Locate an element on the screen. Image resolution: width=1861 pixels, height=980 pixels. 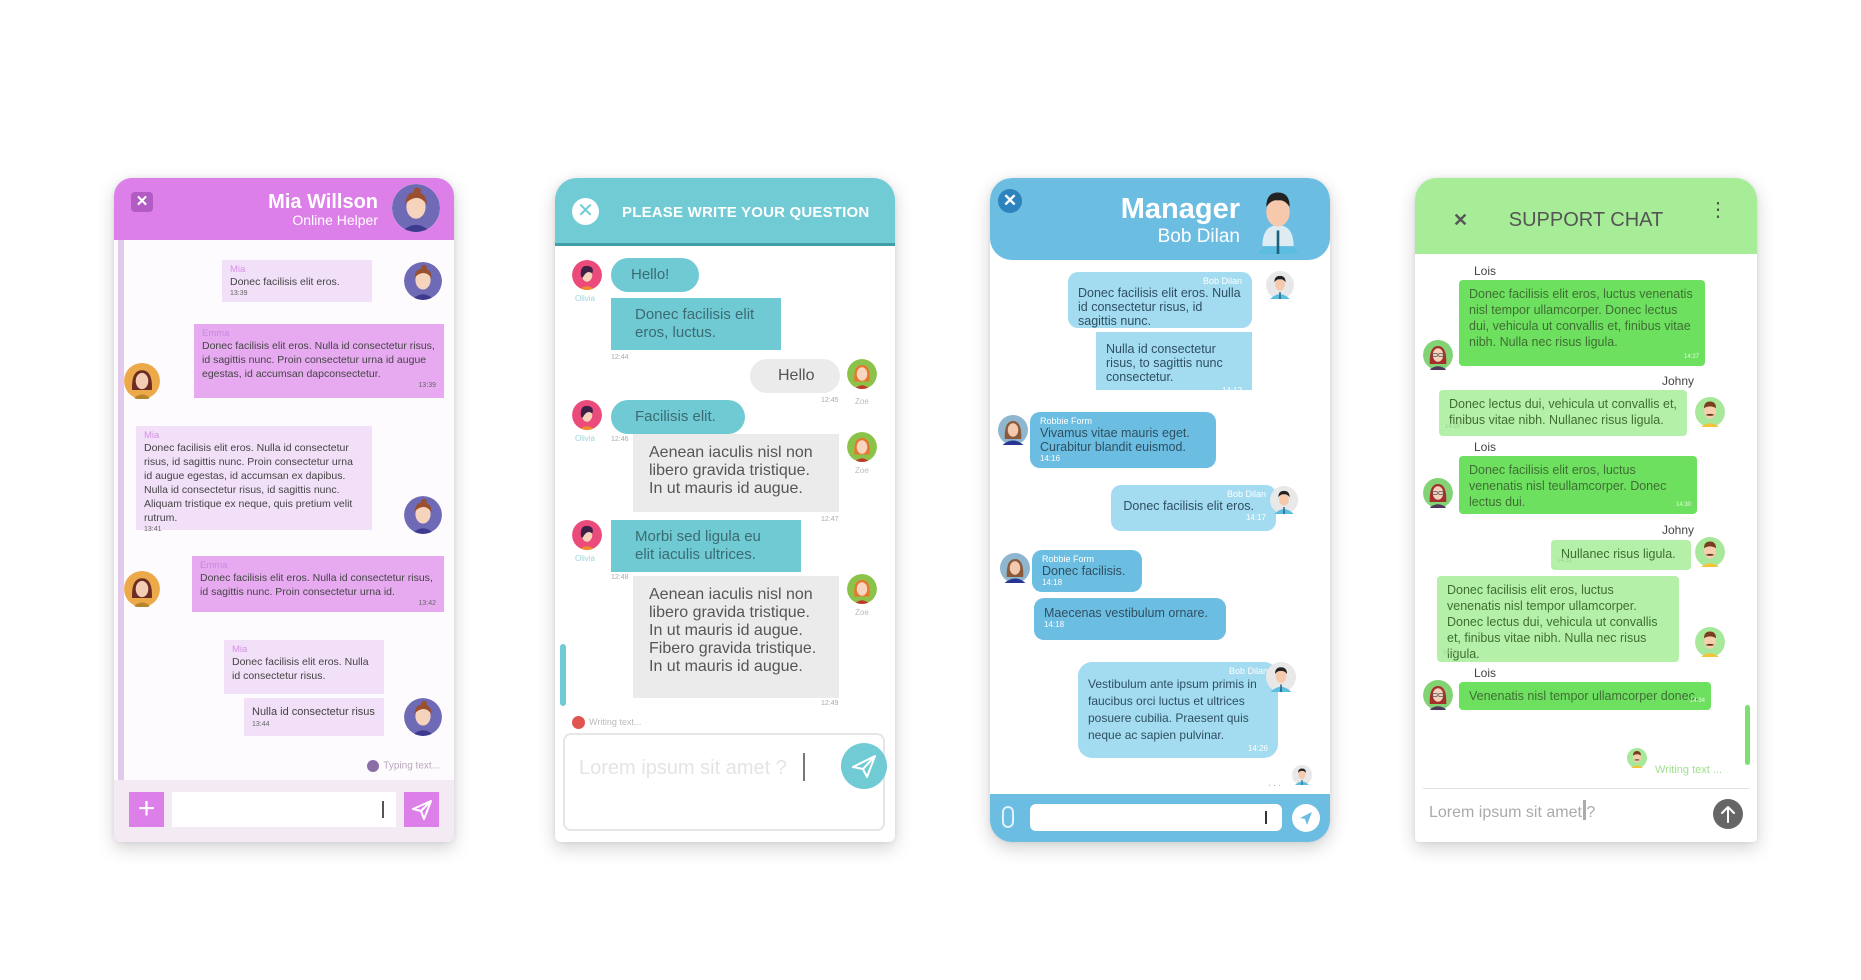
composer: + is located at coordinates (284, 811).